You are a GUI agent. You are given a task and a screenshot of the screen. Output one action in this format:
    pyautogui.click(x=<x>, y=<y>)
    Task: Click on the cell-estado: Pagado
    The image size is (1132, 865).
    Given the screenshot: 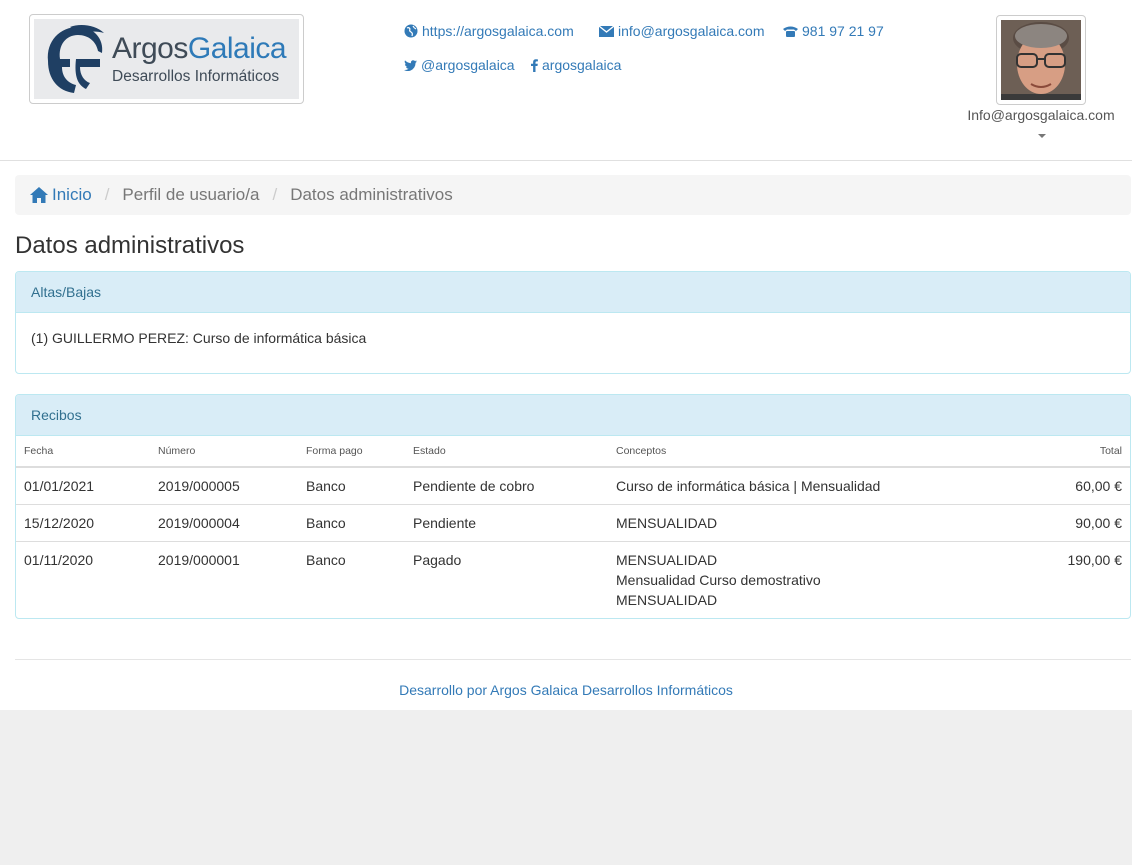 What is the action you would take?
    pyautogui.click(x=506, y=579)
    